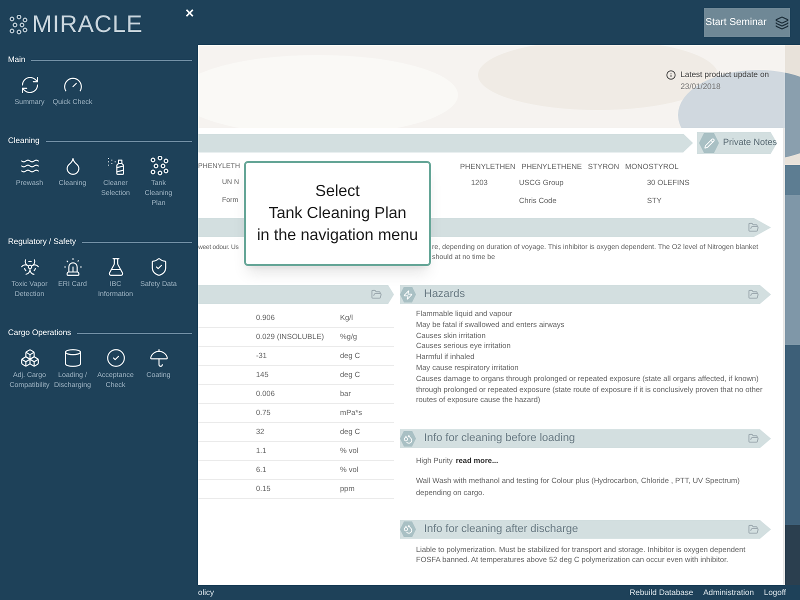 The width and height of the screenshot is (800, 600). I want to click on biohazard-icon, so click(30, 267).